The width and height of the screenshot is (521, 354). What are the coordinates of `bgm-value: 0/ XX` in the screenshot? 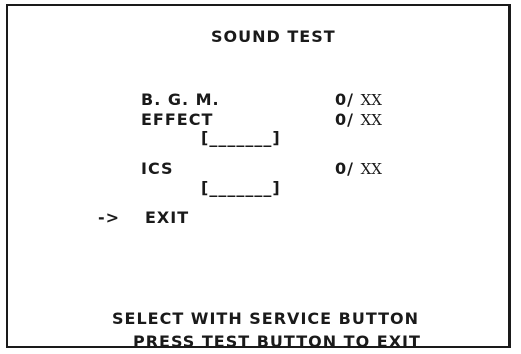 It's located at (358, 100).